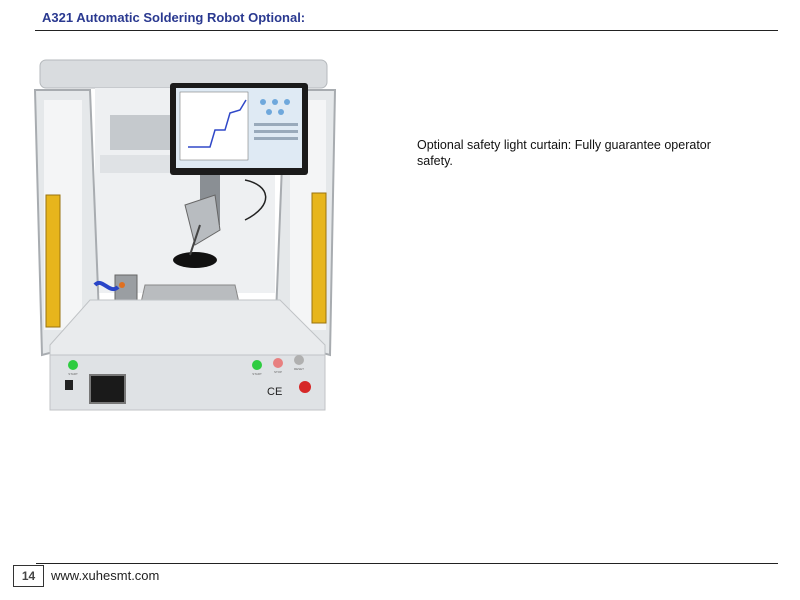 This screenshot has width=800, height=600. Describe the element at coordinates (305, 387) in the screenshot. I see `emergency-stop-button` at that location.